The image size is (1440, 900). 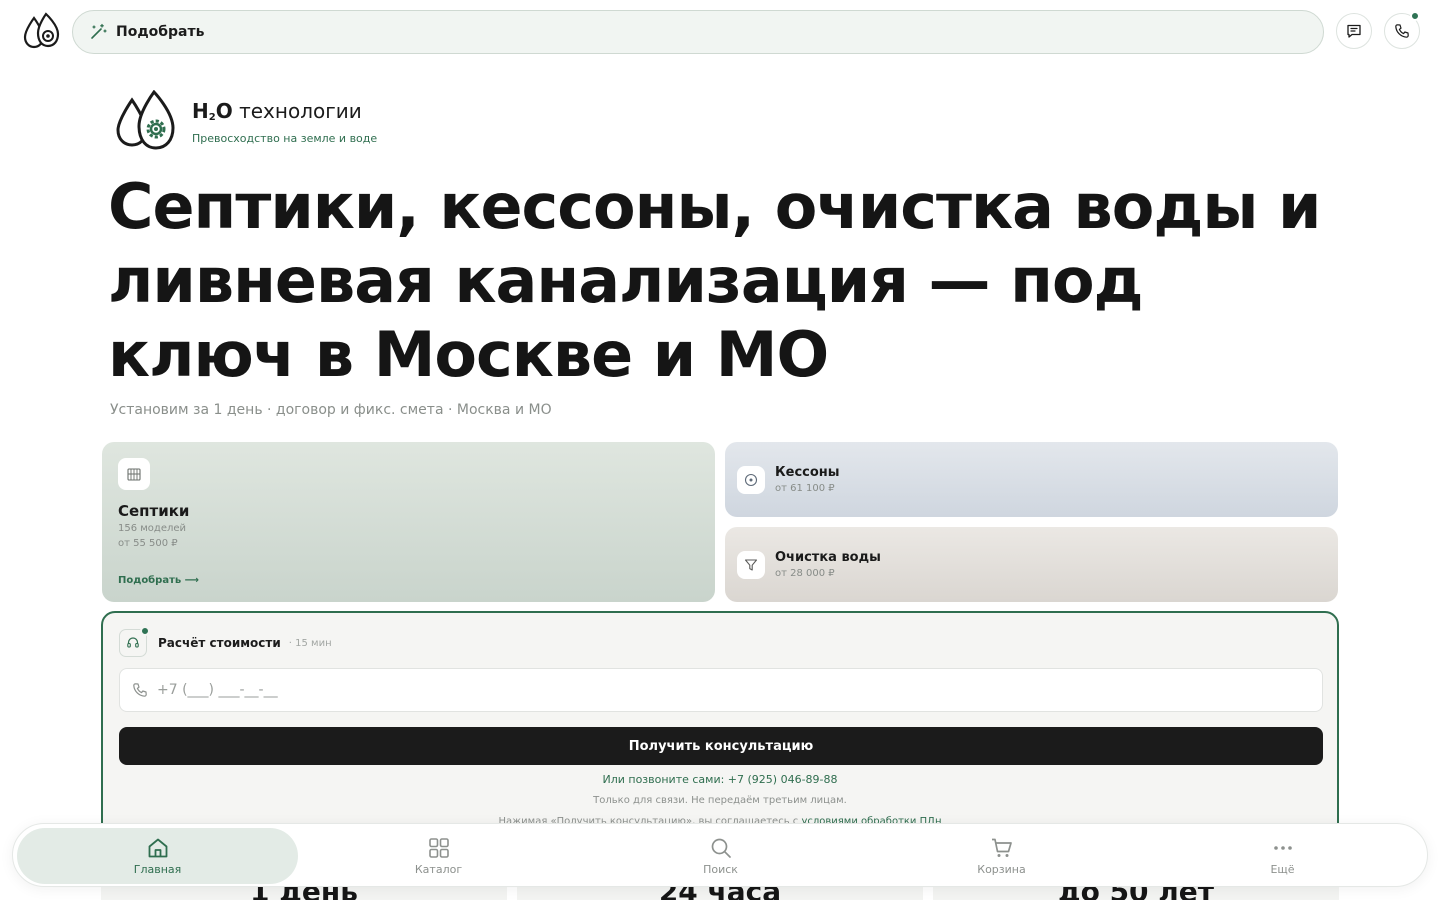 I want to click on cart-icon, so click(x=1001, y=847).